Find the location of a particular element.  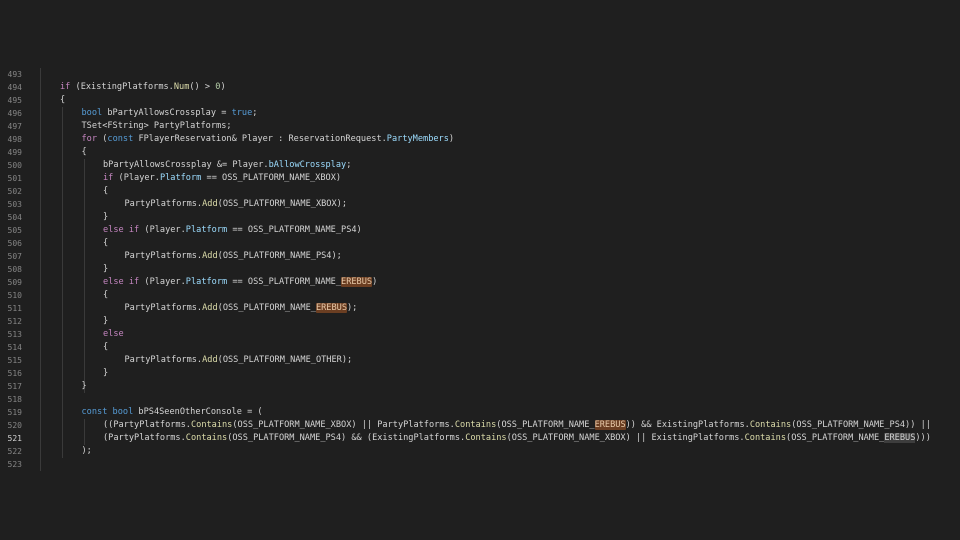

line-number: 493 is located at coordinates (14, 74).